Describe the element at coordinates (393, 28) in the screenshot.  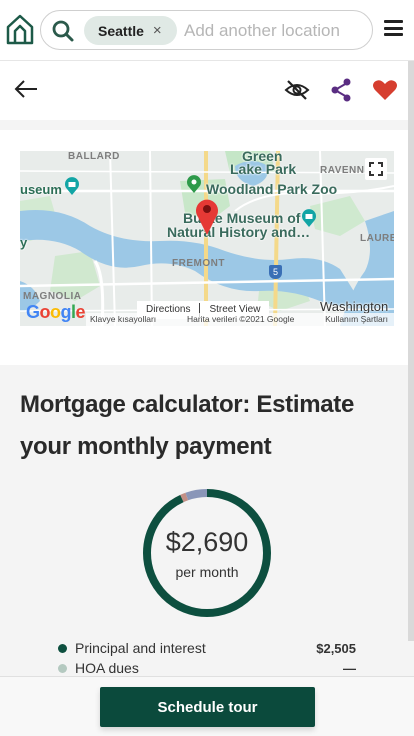
I see `hamburger-menu-icon` at that location.